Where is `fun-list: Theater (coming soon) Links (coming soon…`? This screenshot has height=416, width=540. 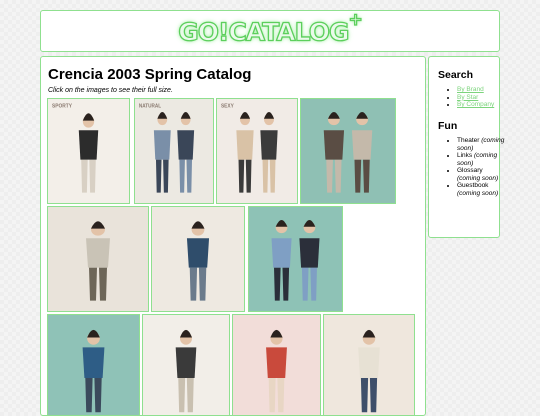
fun-list: Theater (coming soon) Links (coming soon… is located at coordinates (472, 167).